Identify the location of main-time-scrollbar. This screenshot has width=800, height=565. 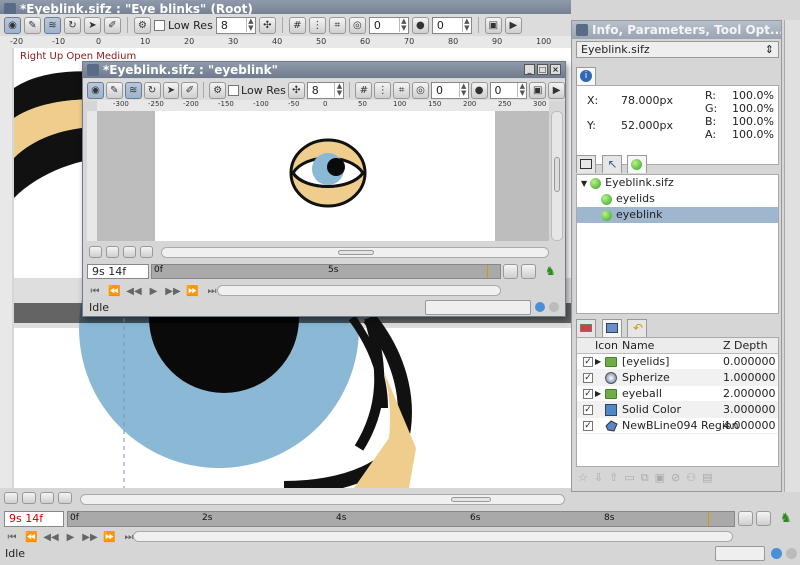
(433, 536).